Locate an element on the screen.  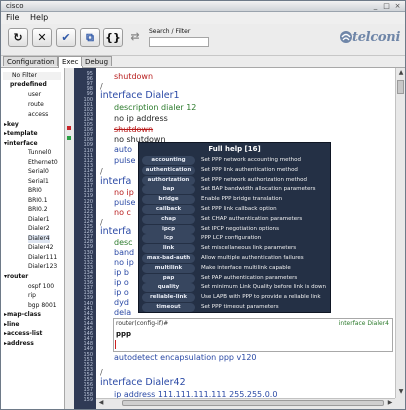
help-item: timeout Set PPP timeout parameters is located at coordinates (235, 308).